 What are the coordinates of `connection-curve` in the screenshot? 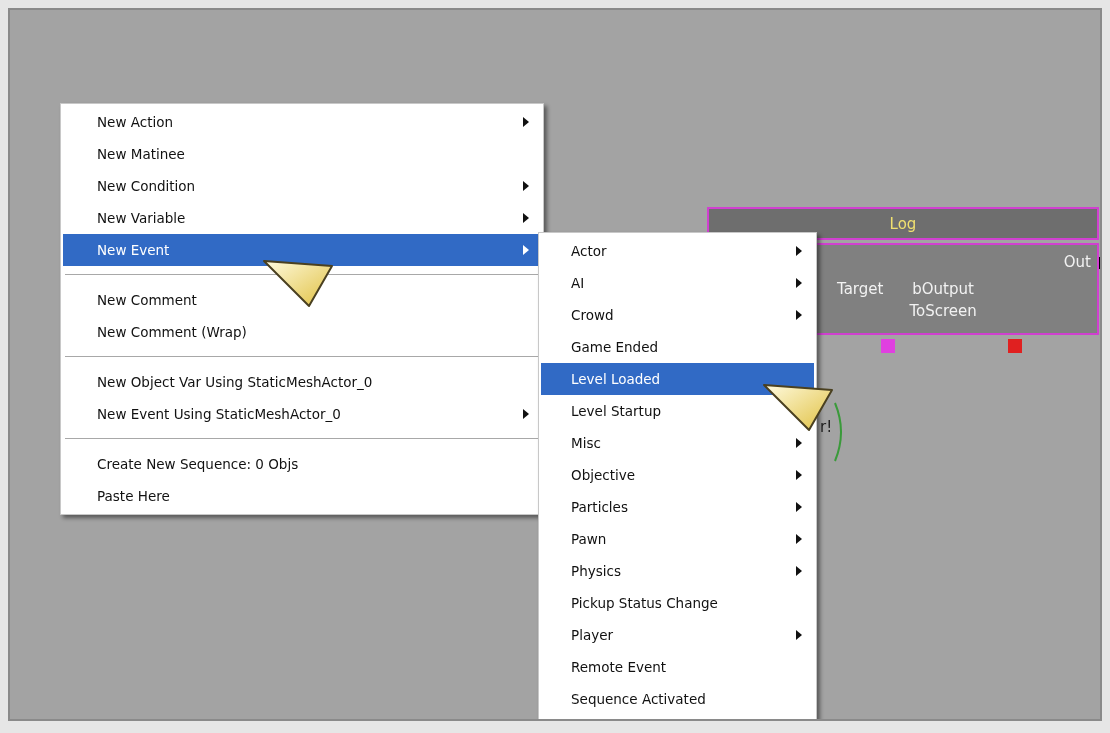 It's located at (838, 432).